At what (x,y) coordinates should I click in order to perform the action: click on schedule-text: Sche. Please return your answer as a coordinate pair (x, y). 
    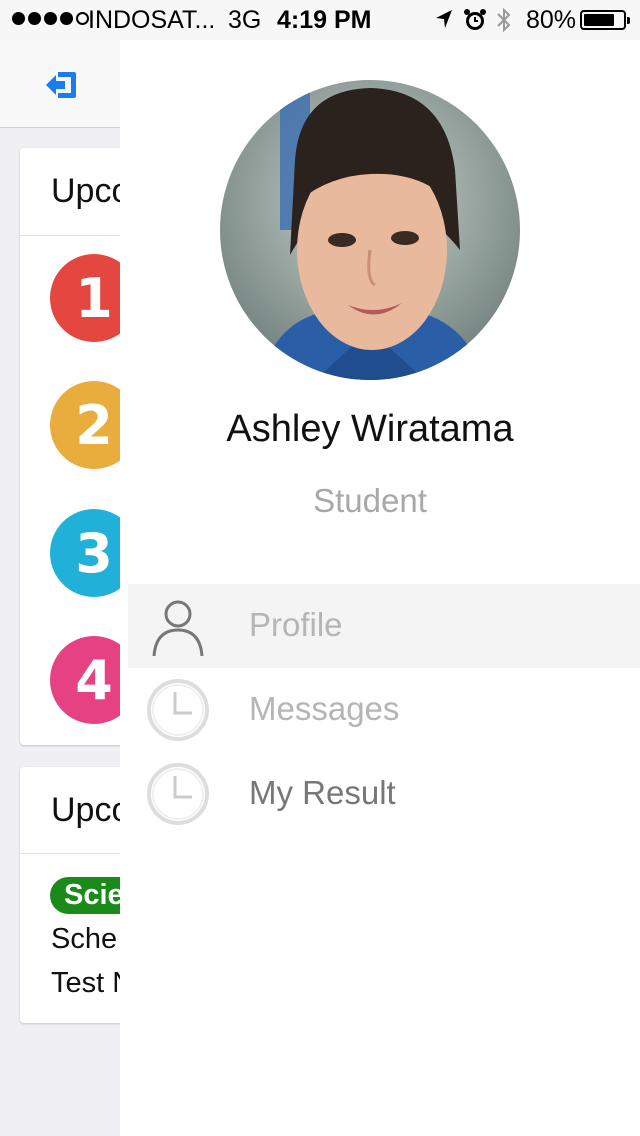
    Looking at the image, I should click on (84, 939).